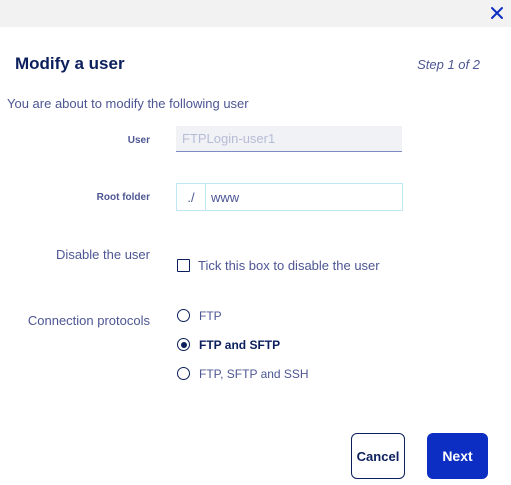 The image size is (511, 485). Describe the element at coordinates (497, 13) in the screenshot. I see `close-icon` at that location.